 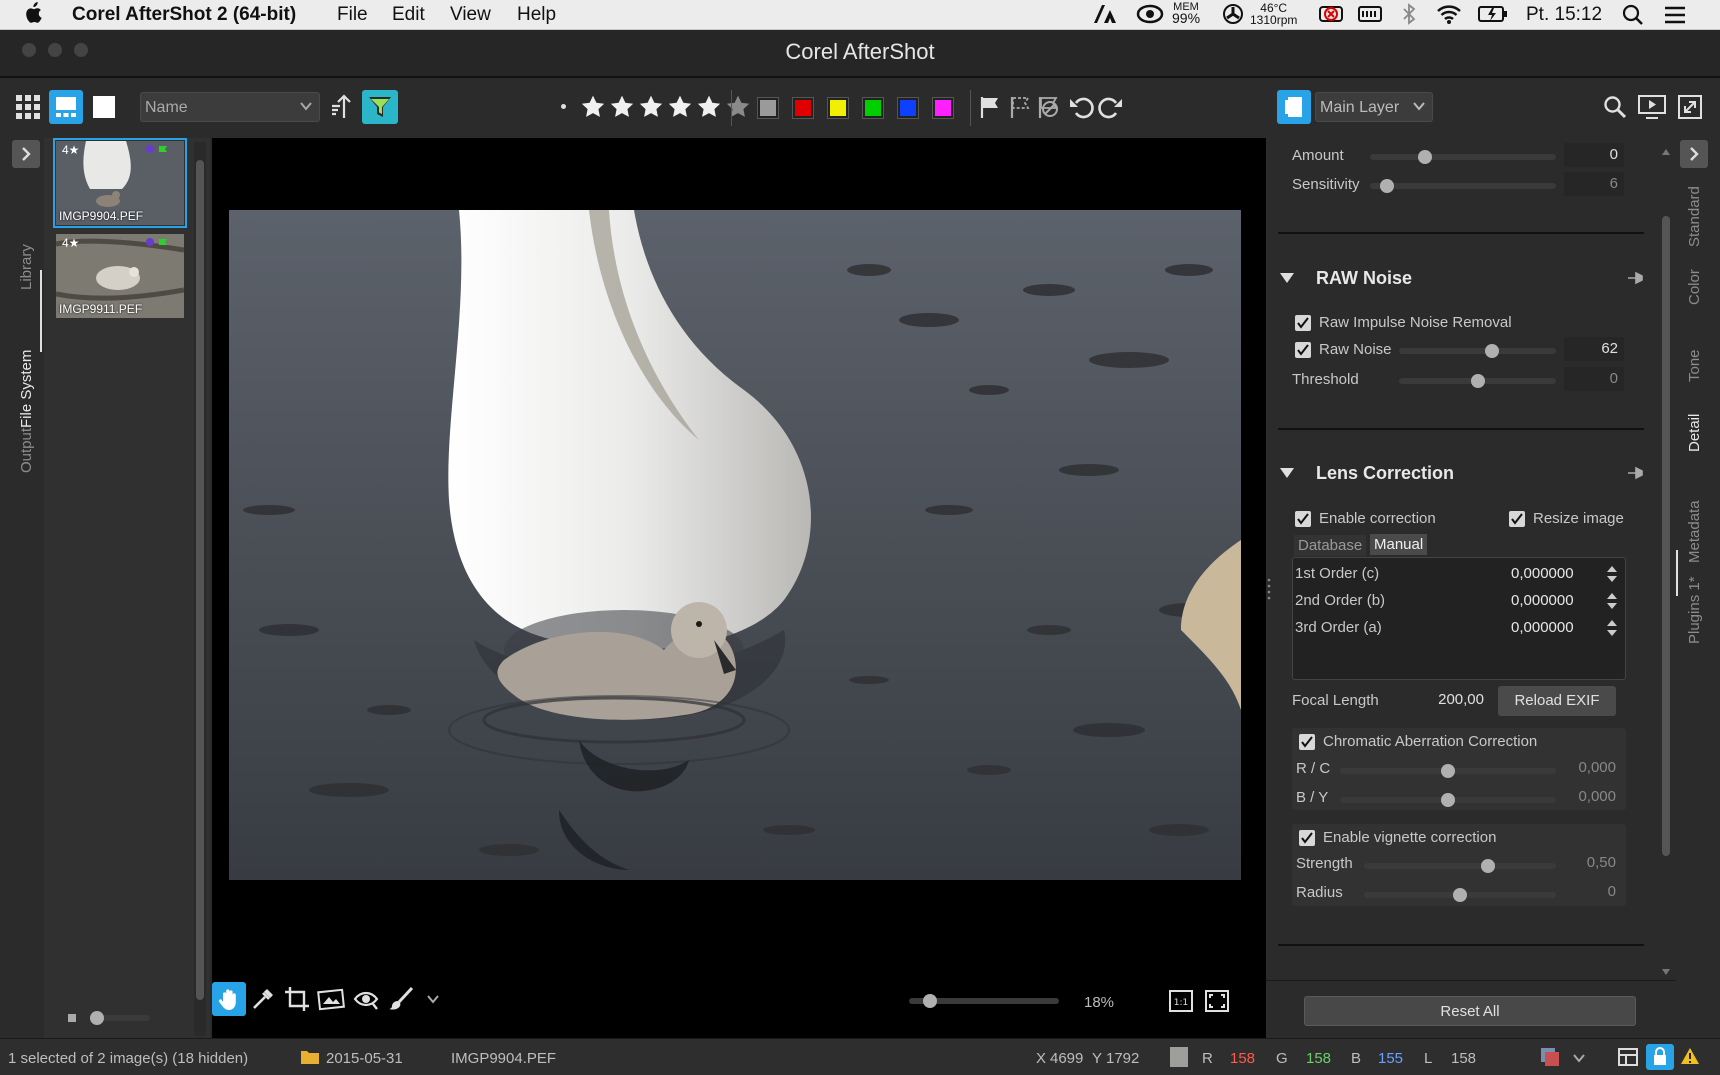 I want to click on color-label-red, so click(x=803, y=108).